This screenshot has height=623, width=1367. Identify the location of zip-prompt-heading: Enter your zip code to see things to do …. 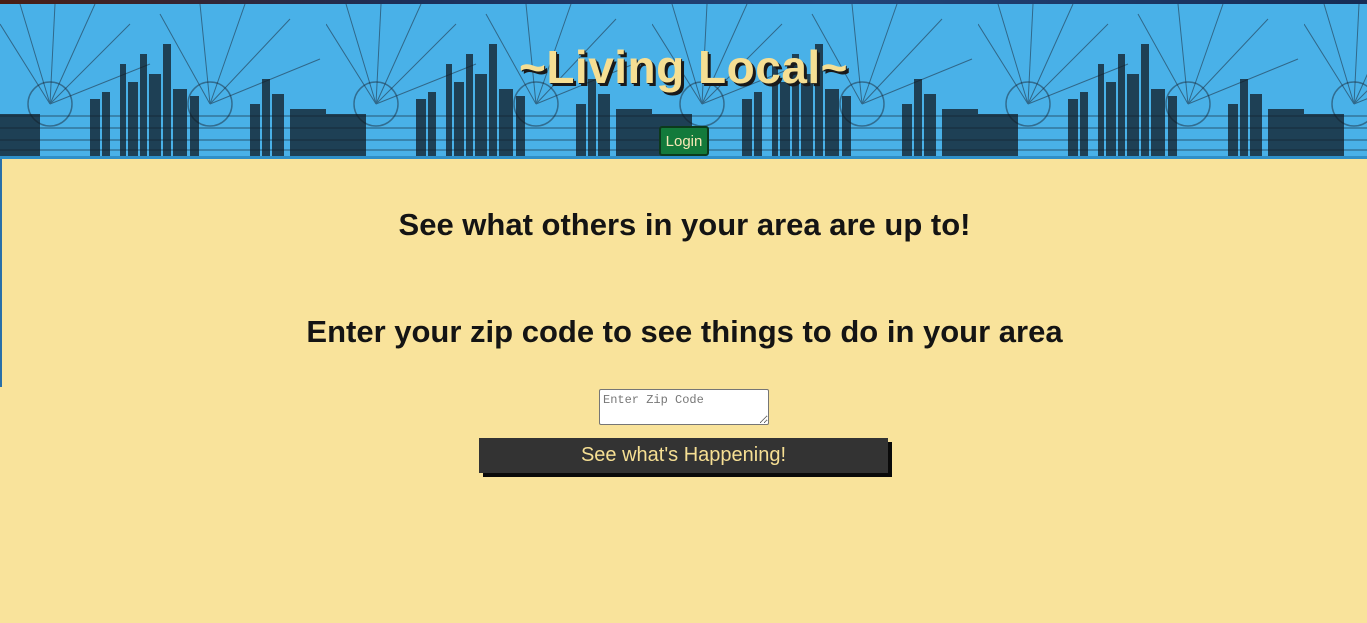
(684, 331).